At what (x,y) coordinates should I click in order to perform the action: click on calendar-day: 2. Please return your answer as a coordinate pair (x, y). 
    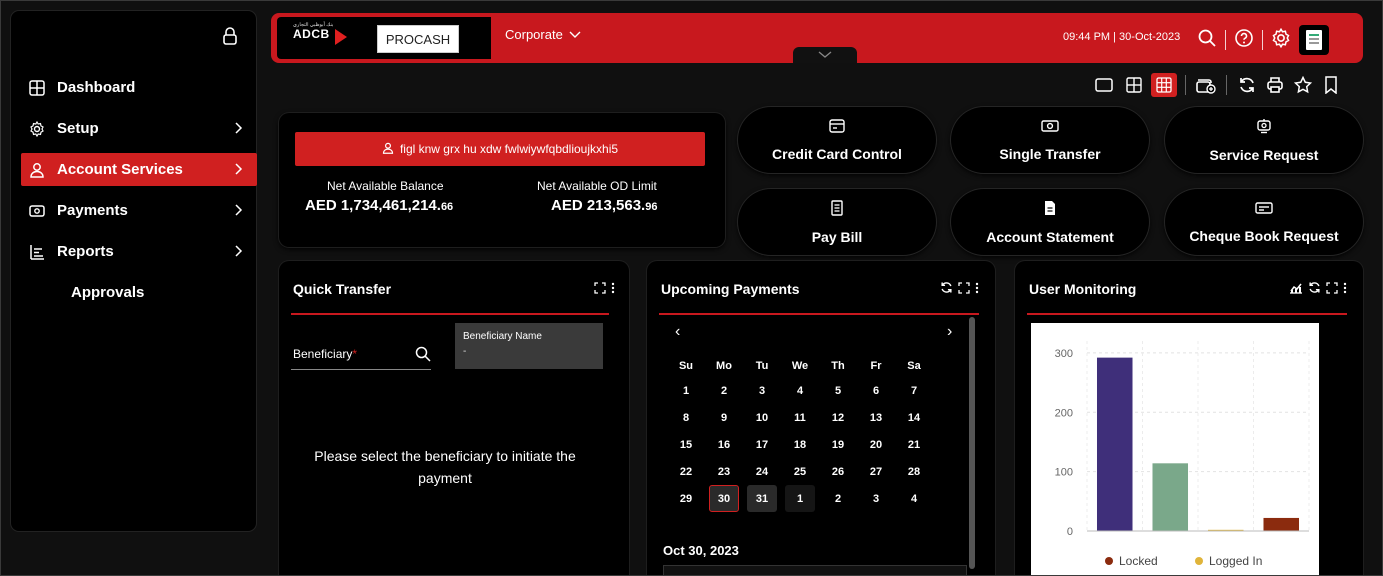
    Looking at the image, I should click on (724, 390).